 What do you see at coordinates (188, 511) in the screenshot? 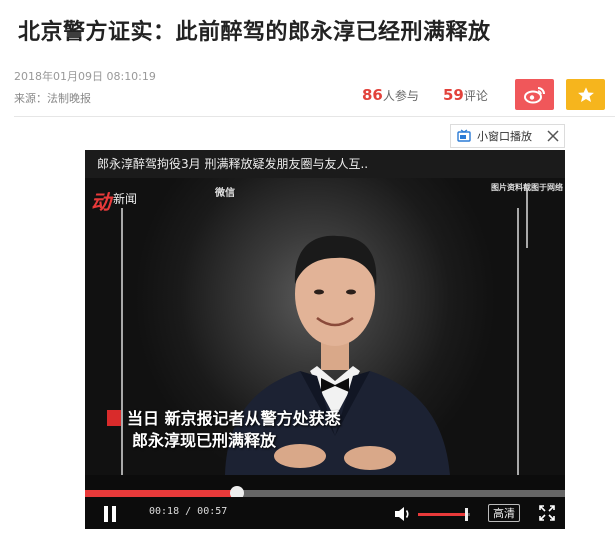
I see `time-display: 00:18 / 00:57` at bounding box center [188, 511].